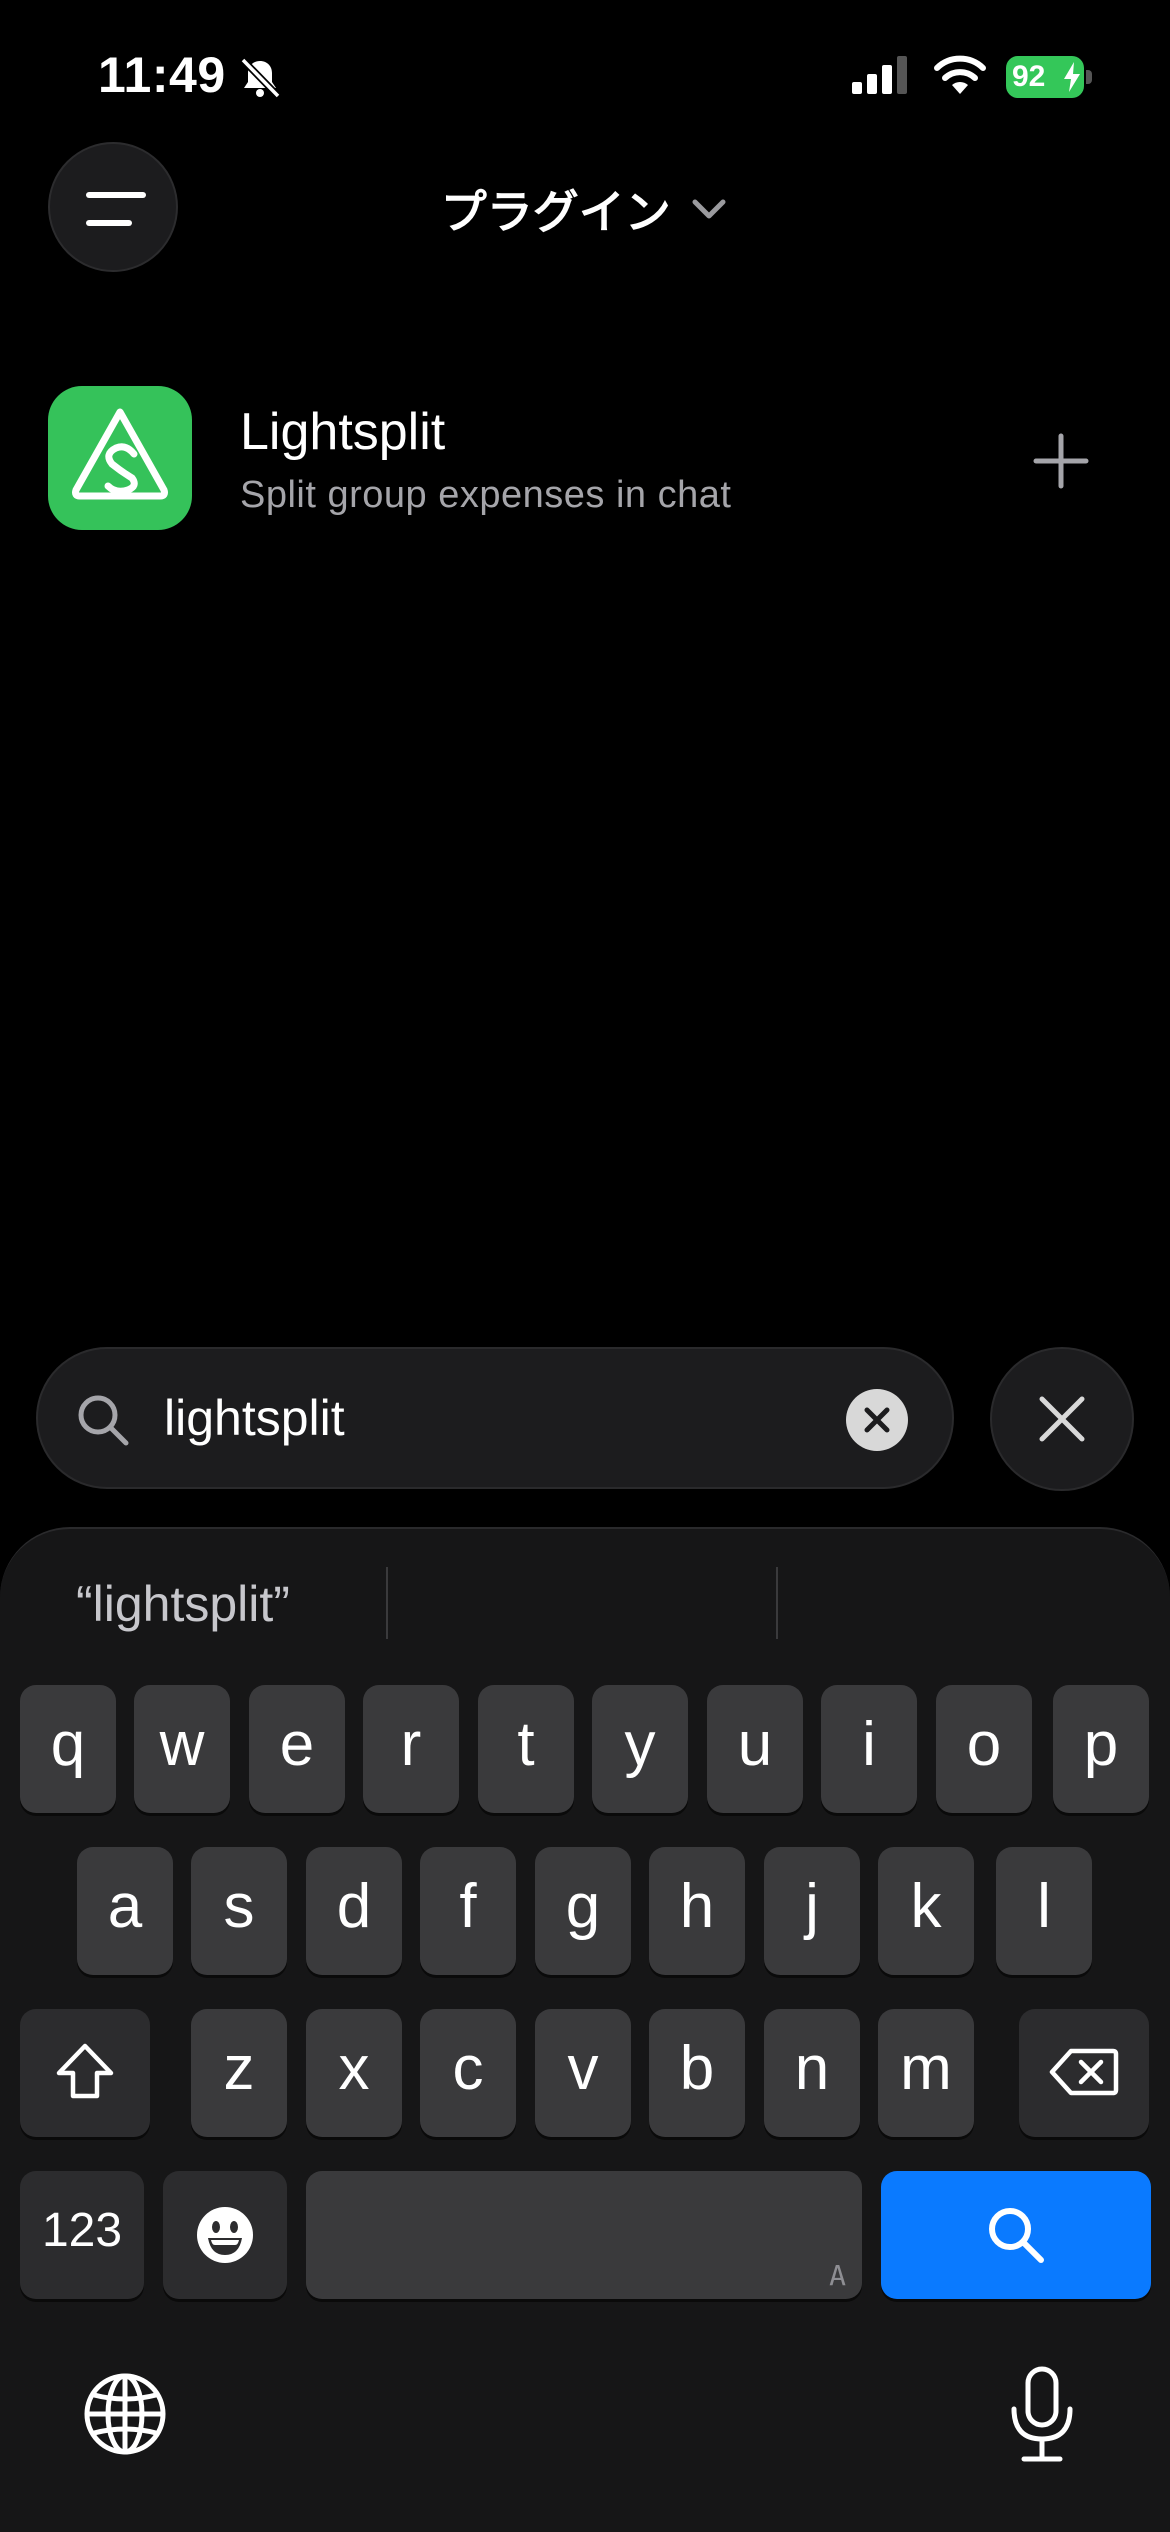 This screenshot has width=1170, height=2532. I want to click on key-k: k, so click(926, 1911).